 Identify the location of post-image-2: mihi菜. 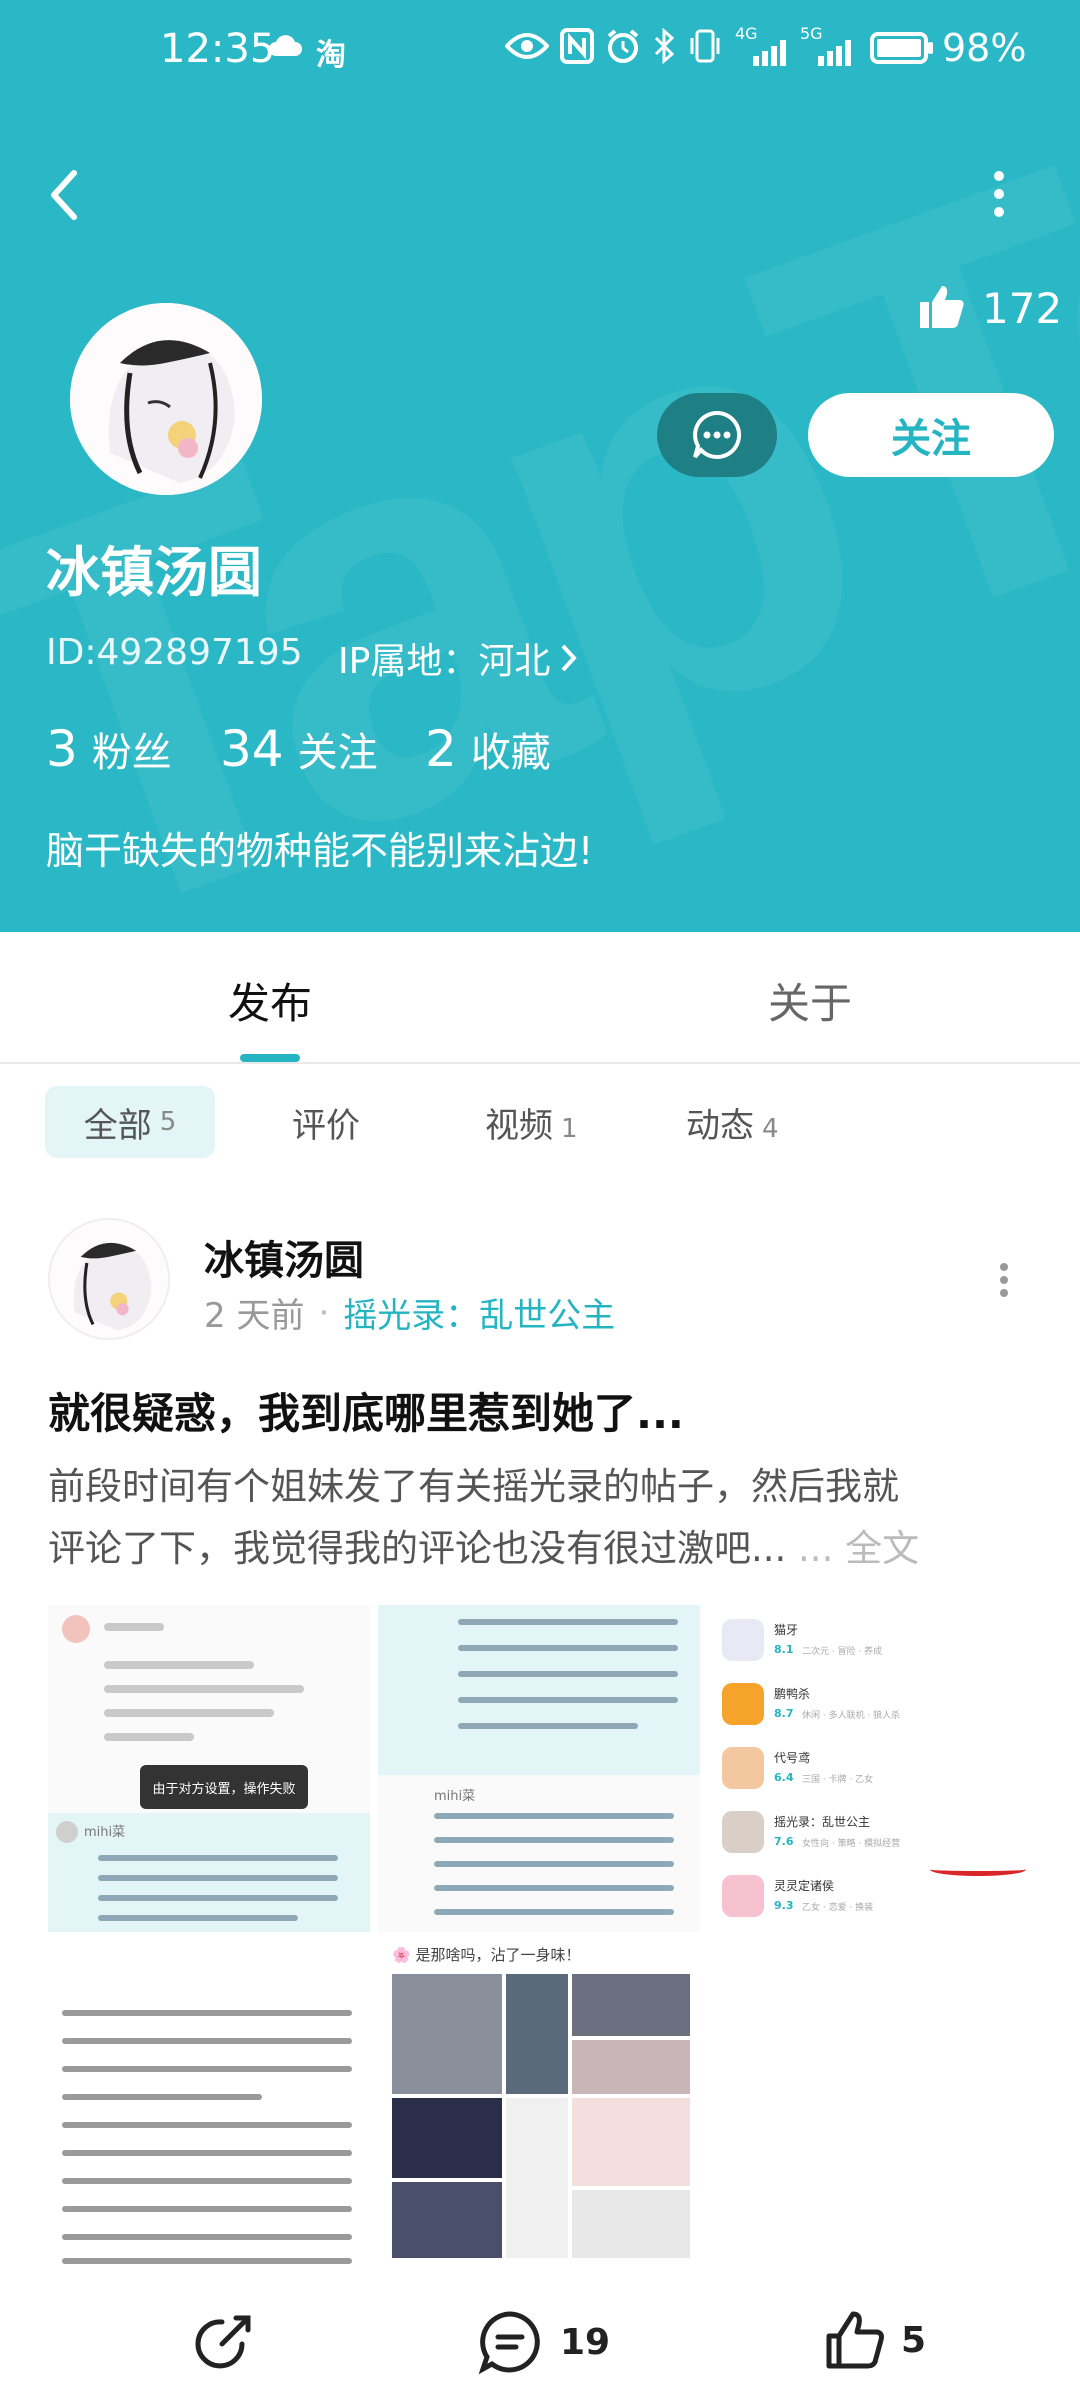
(539, 1768).